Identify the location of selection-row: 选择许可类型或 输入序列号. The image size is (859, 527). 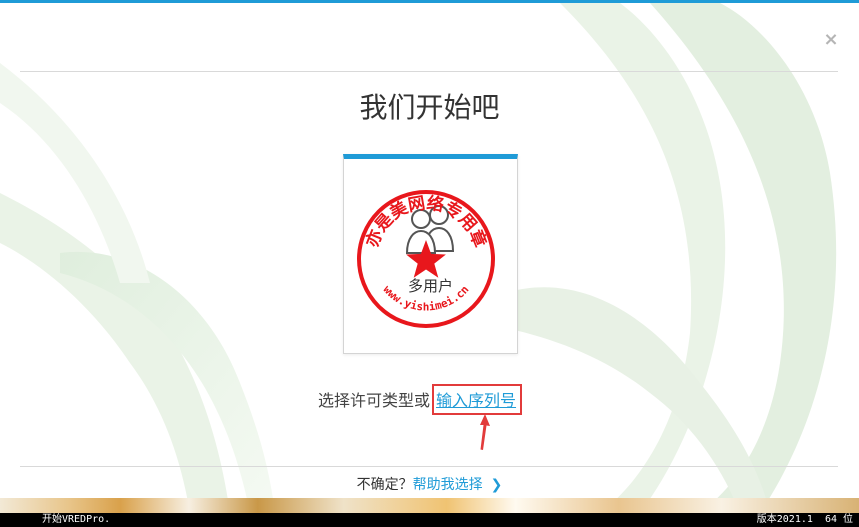
(420, 399).